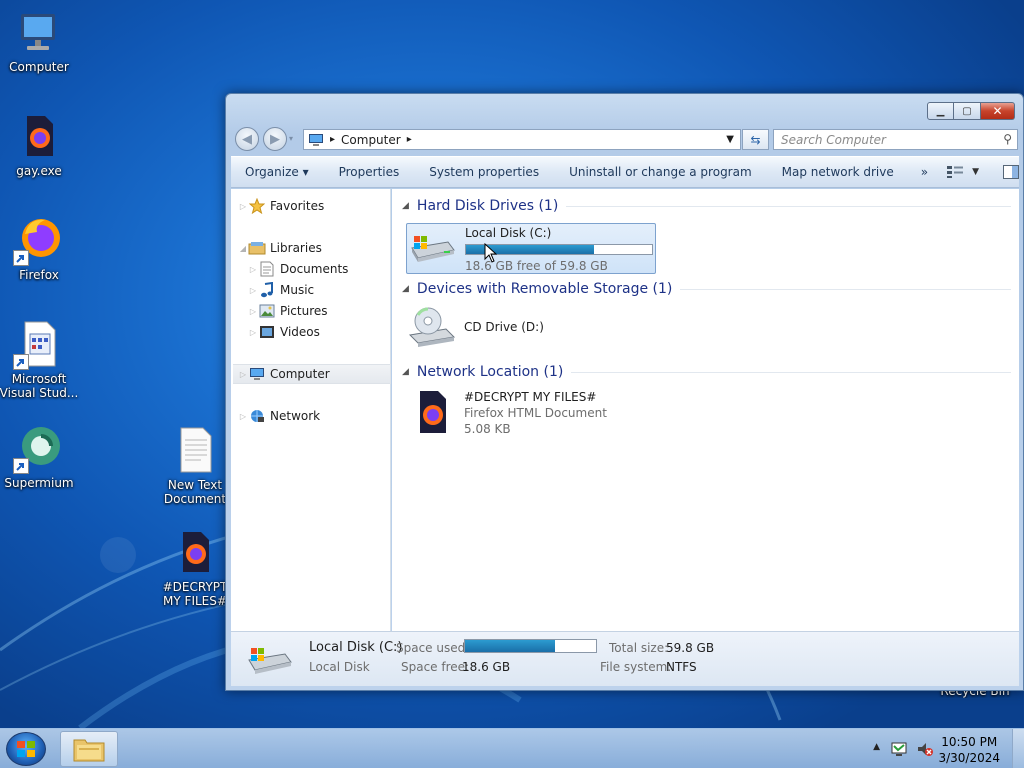 This screenshot has width=1024, height=768. What do you see at coordinates (433, 648) in the screenshot?
I see `details-label: Space used:` at bounding box center [433, 648].